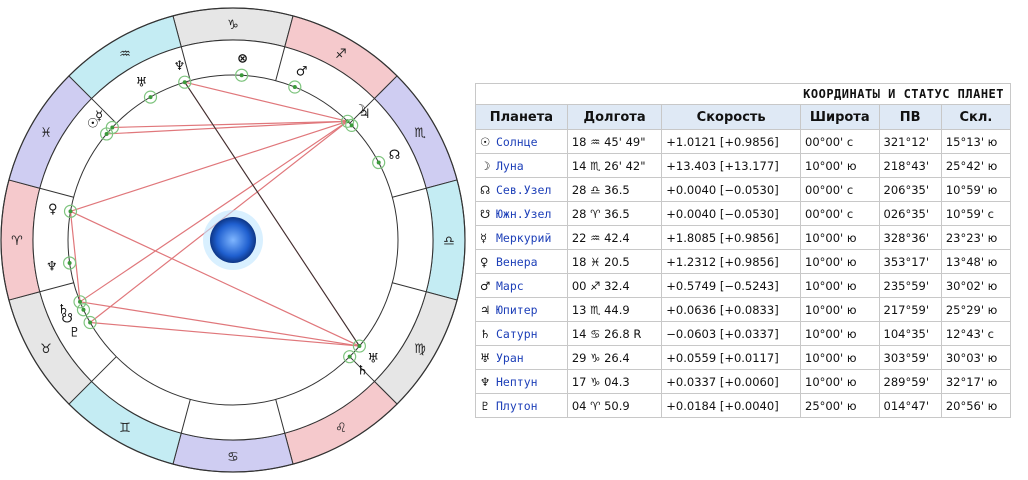 The height and width of the screenshot is (480, 1028). I want to click on header-longitude: Долгота, so click(614, 117).